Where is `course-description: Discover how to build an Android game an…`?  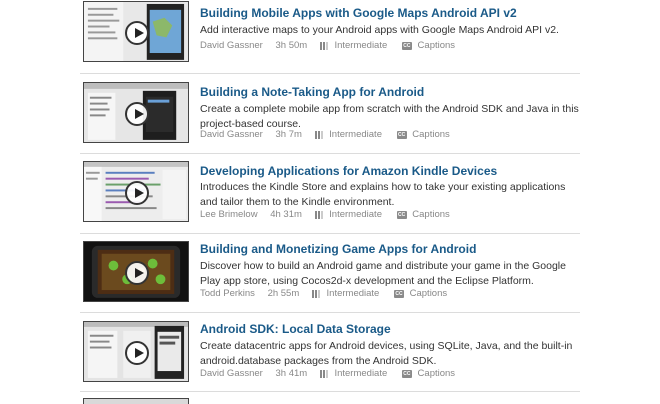 course-description: Discover how to build an Android game an… is located at coordinates (383, 273).